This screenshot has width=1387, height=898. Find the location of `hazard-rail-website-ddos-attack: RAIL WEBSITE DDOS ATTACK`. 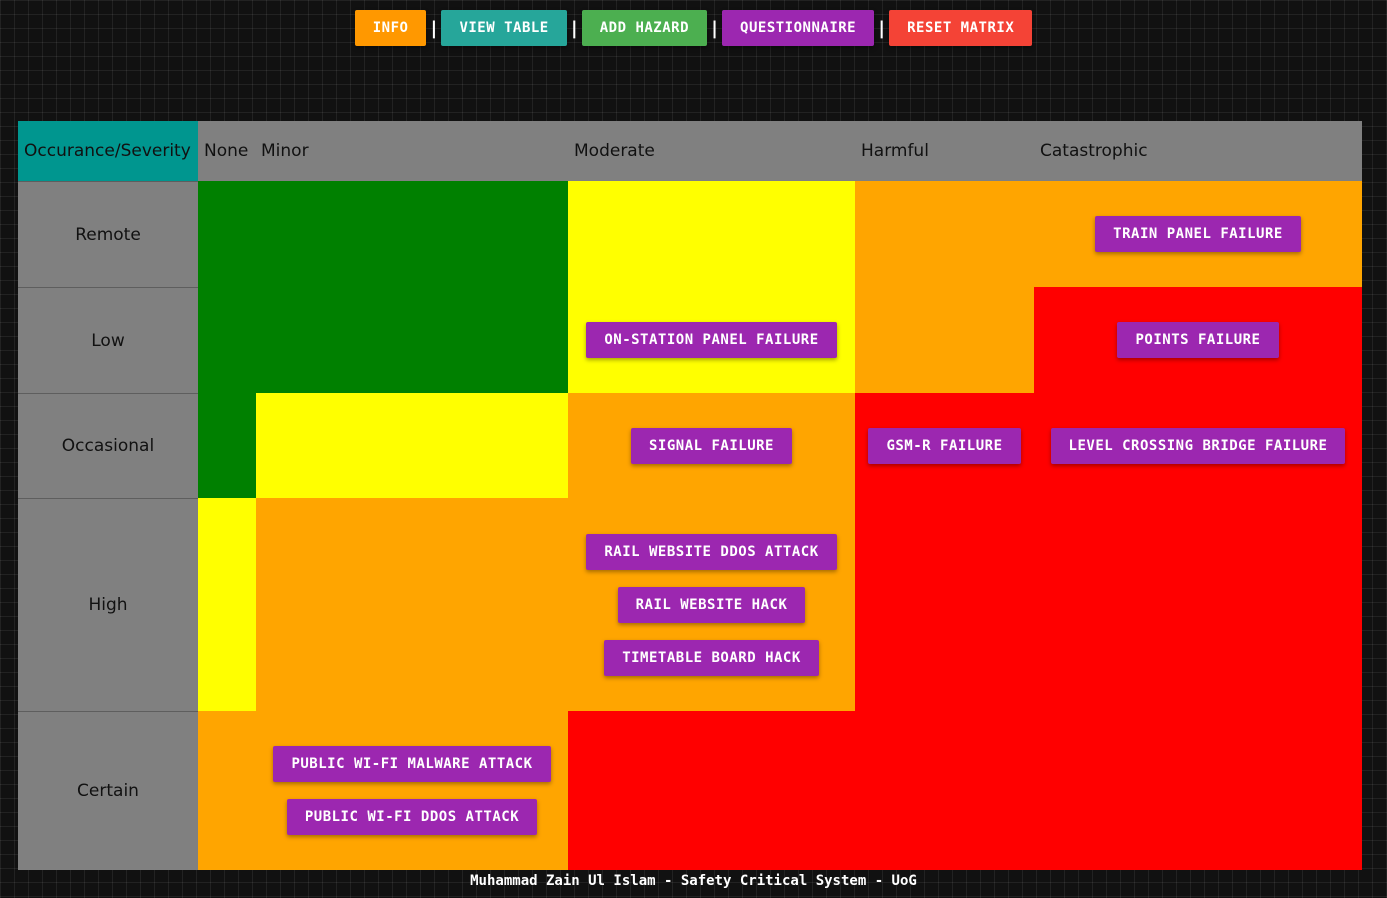

hazard-rail-website-ddos-attack: RAIL WEBSITE DDOS ATTACK is located at coordinates (711, 551).